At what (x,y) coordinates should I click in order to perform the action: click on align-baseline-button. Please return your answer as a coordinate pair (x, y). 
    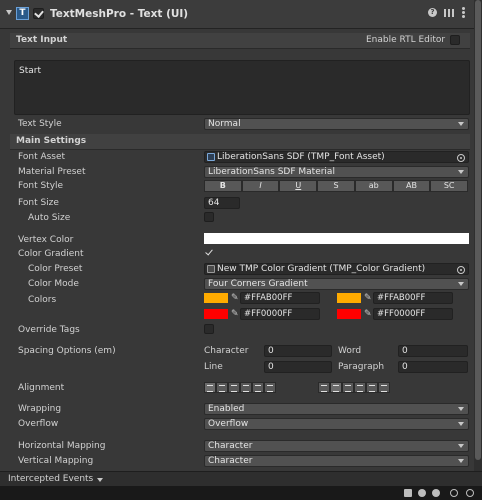
    Looking at the image, I should click on (360, 387).